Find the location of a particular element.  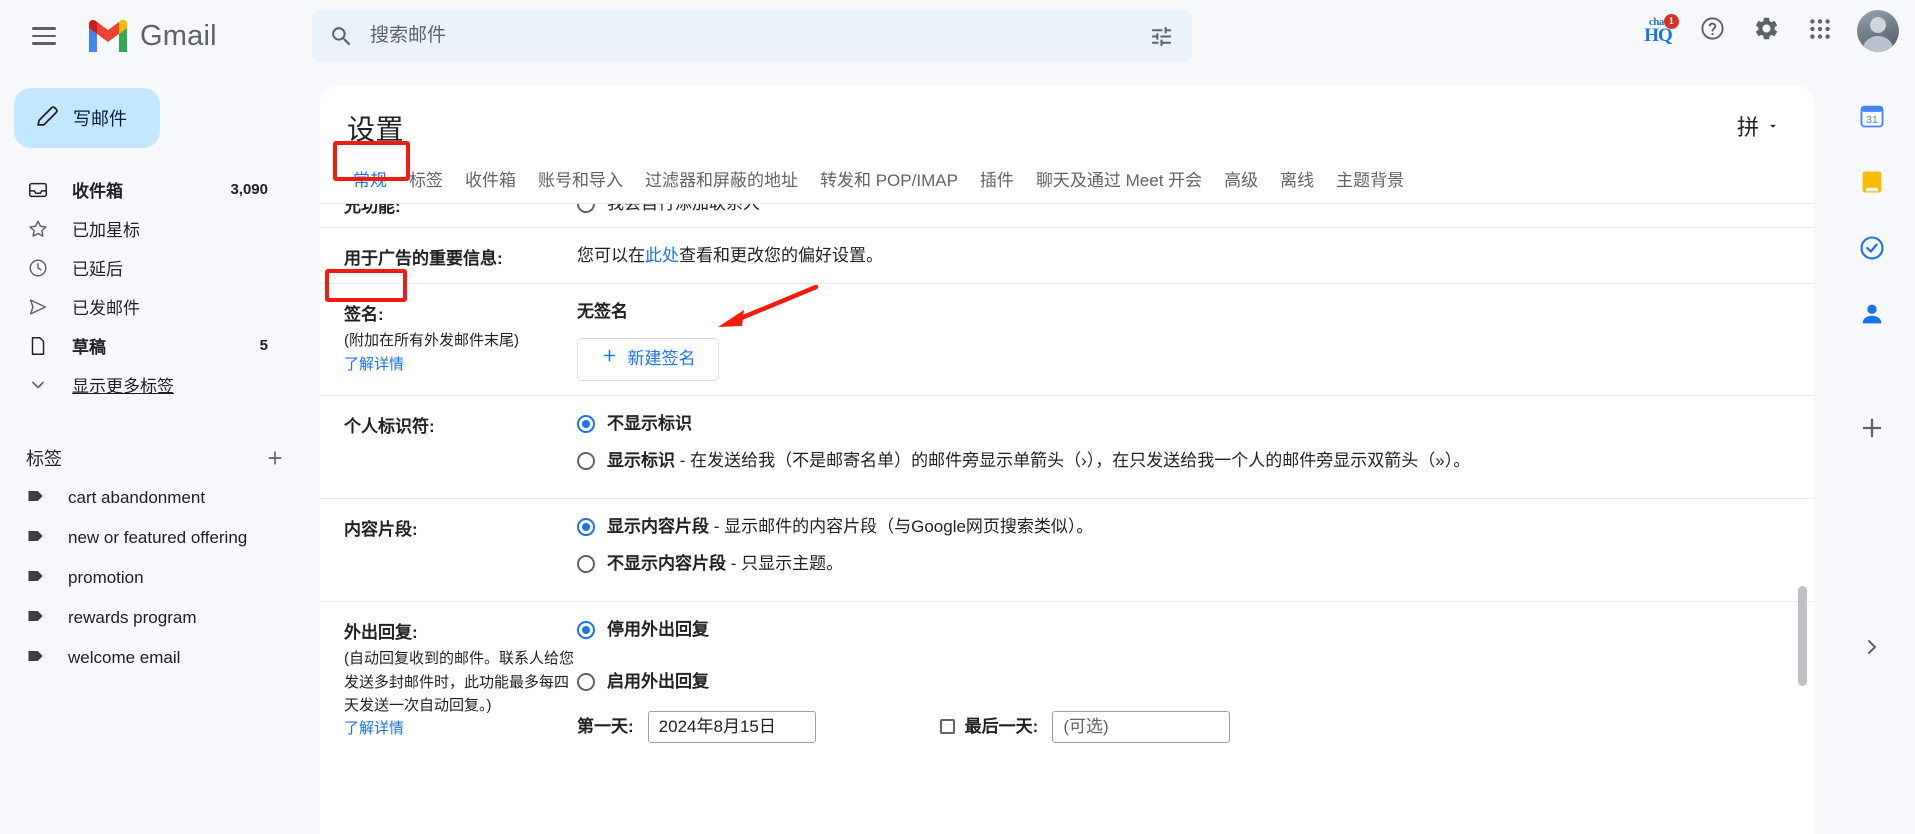

label-item-new-or-featured-offering: new or featured offering is located at coordinates (147, 538).